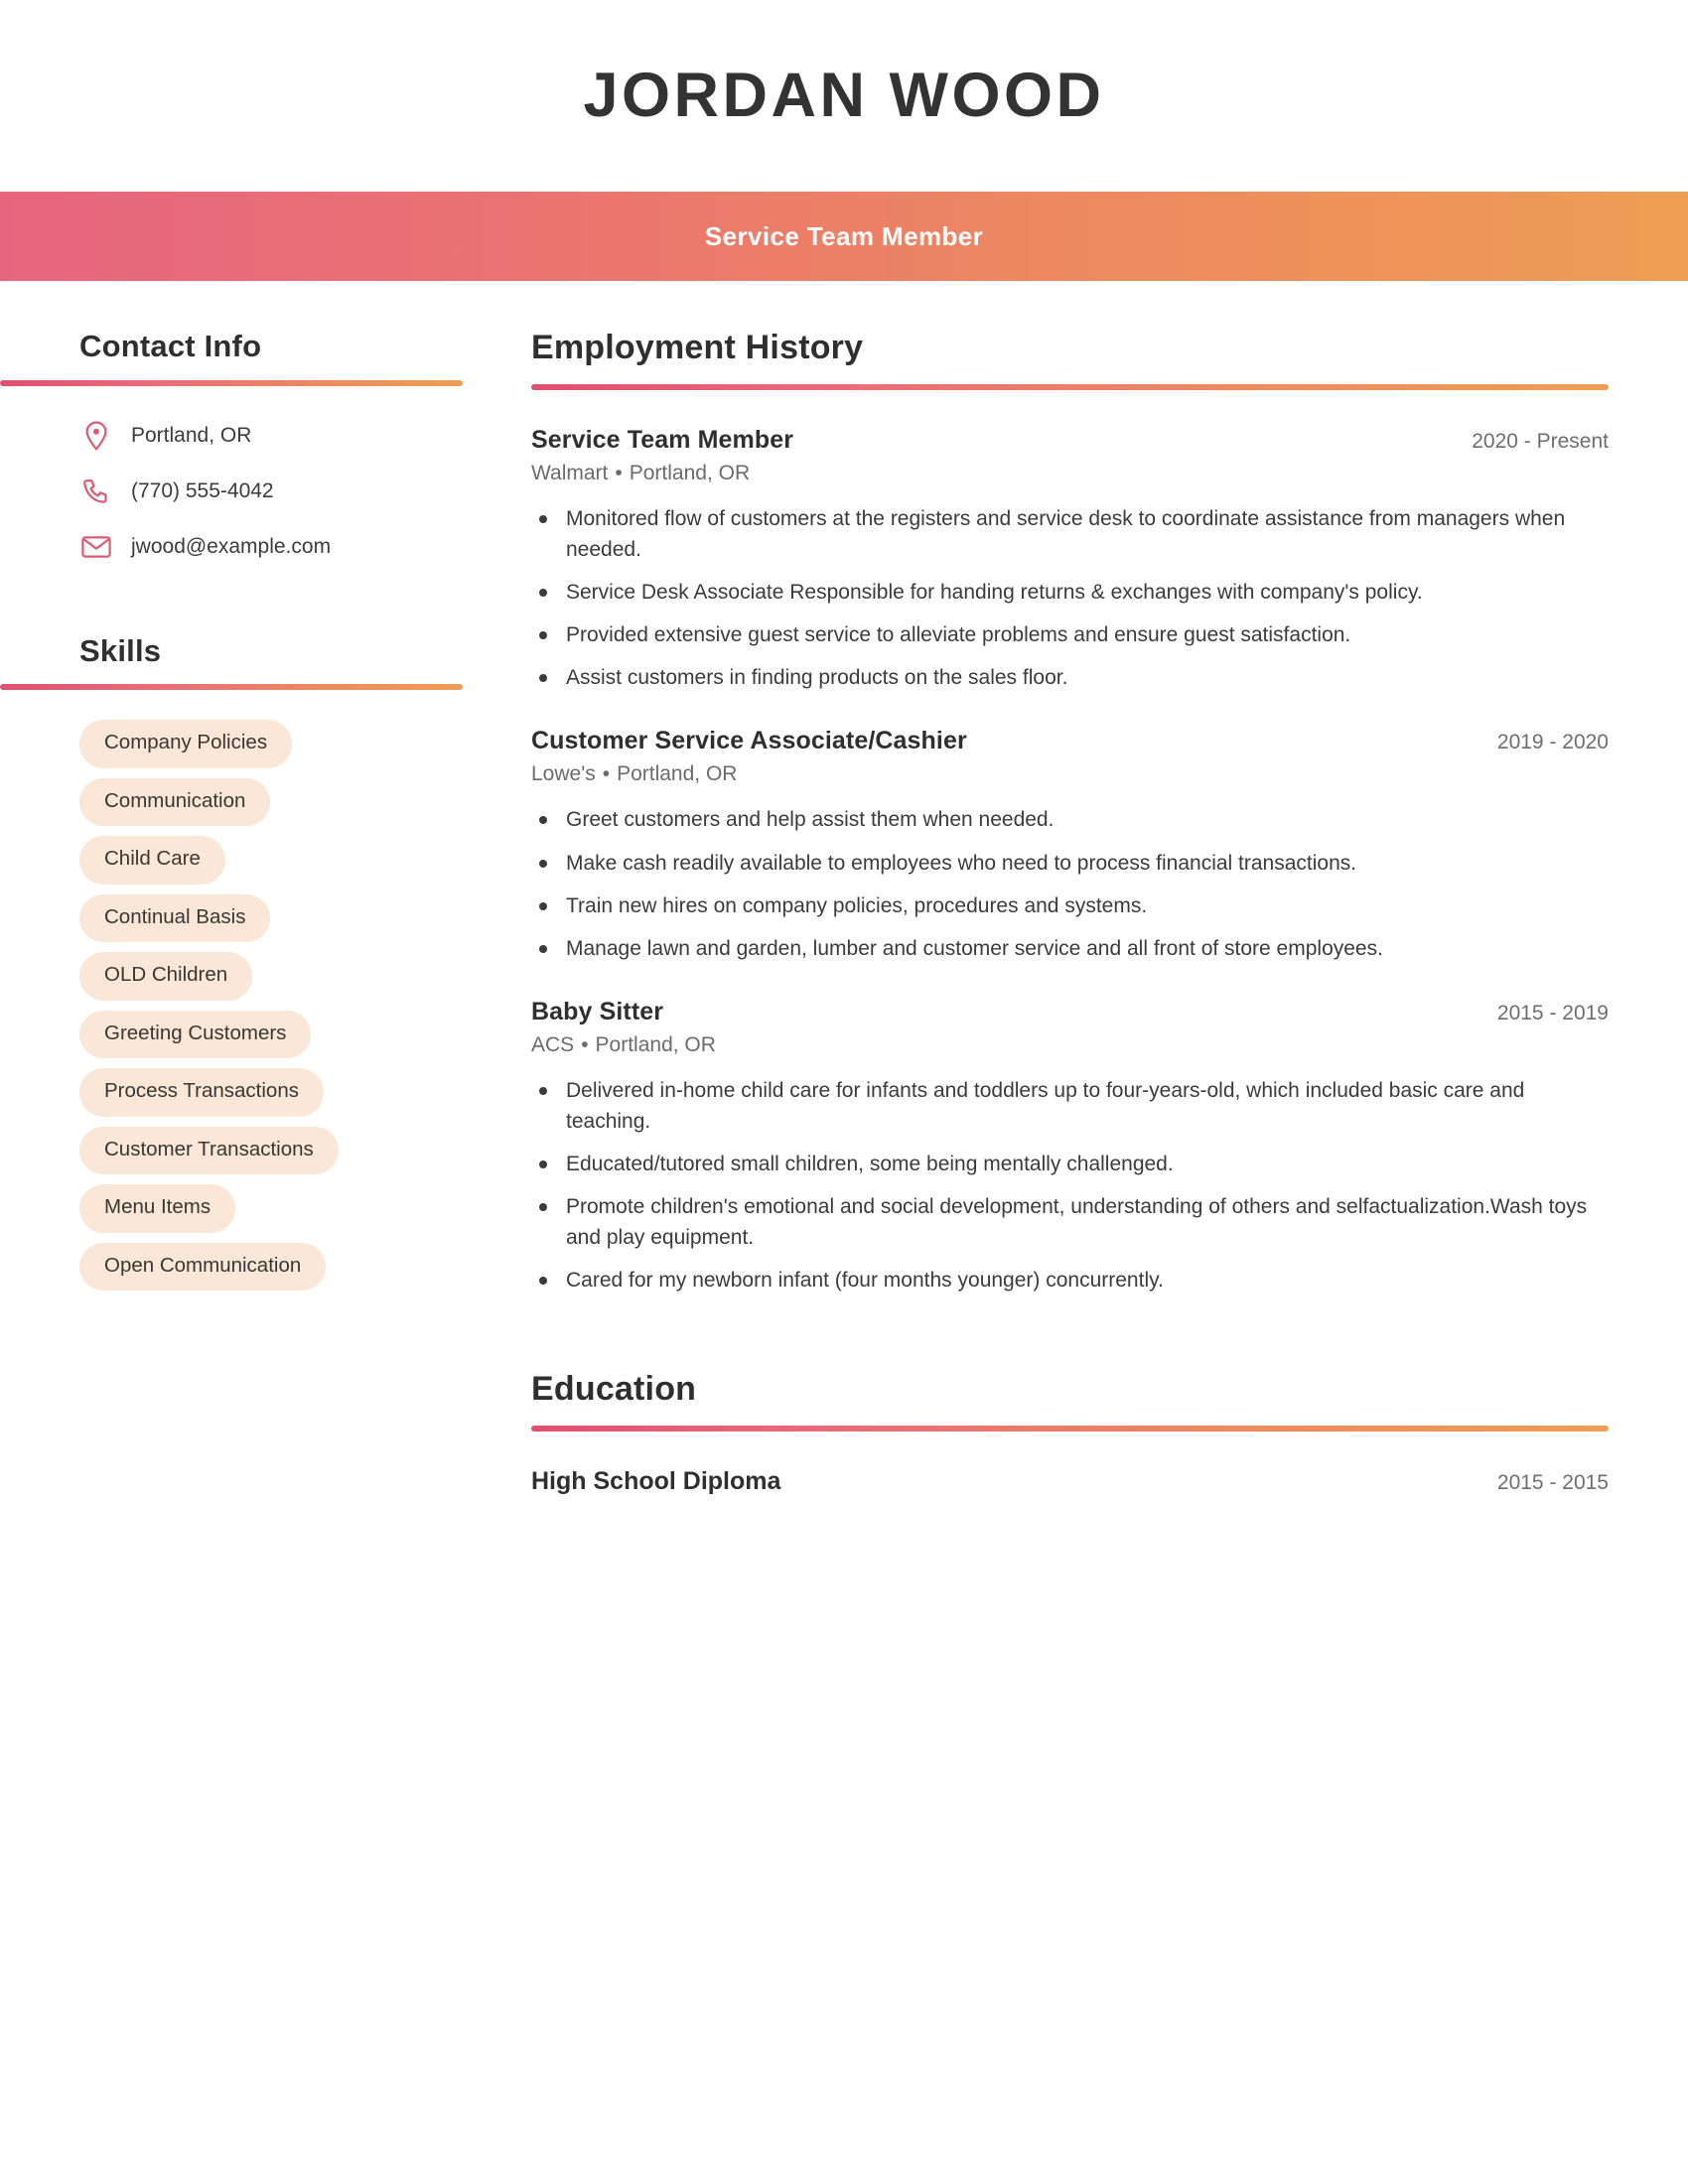 Image resolution: width=1688 pixels, height=2184 pixels. I want to click on education-degree: High School Diploma, so click(656, 1481).